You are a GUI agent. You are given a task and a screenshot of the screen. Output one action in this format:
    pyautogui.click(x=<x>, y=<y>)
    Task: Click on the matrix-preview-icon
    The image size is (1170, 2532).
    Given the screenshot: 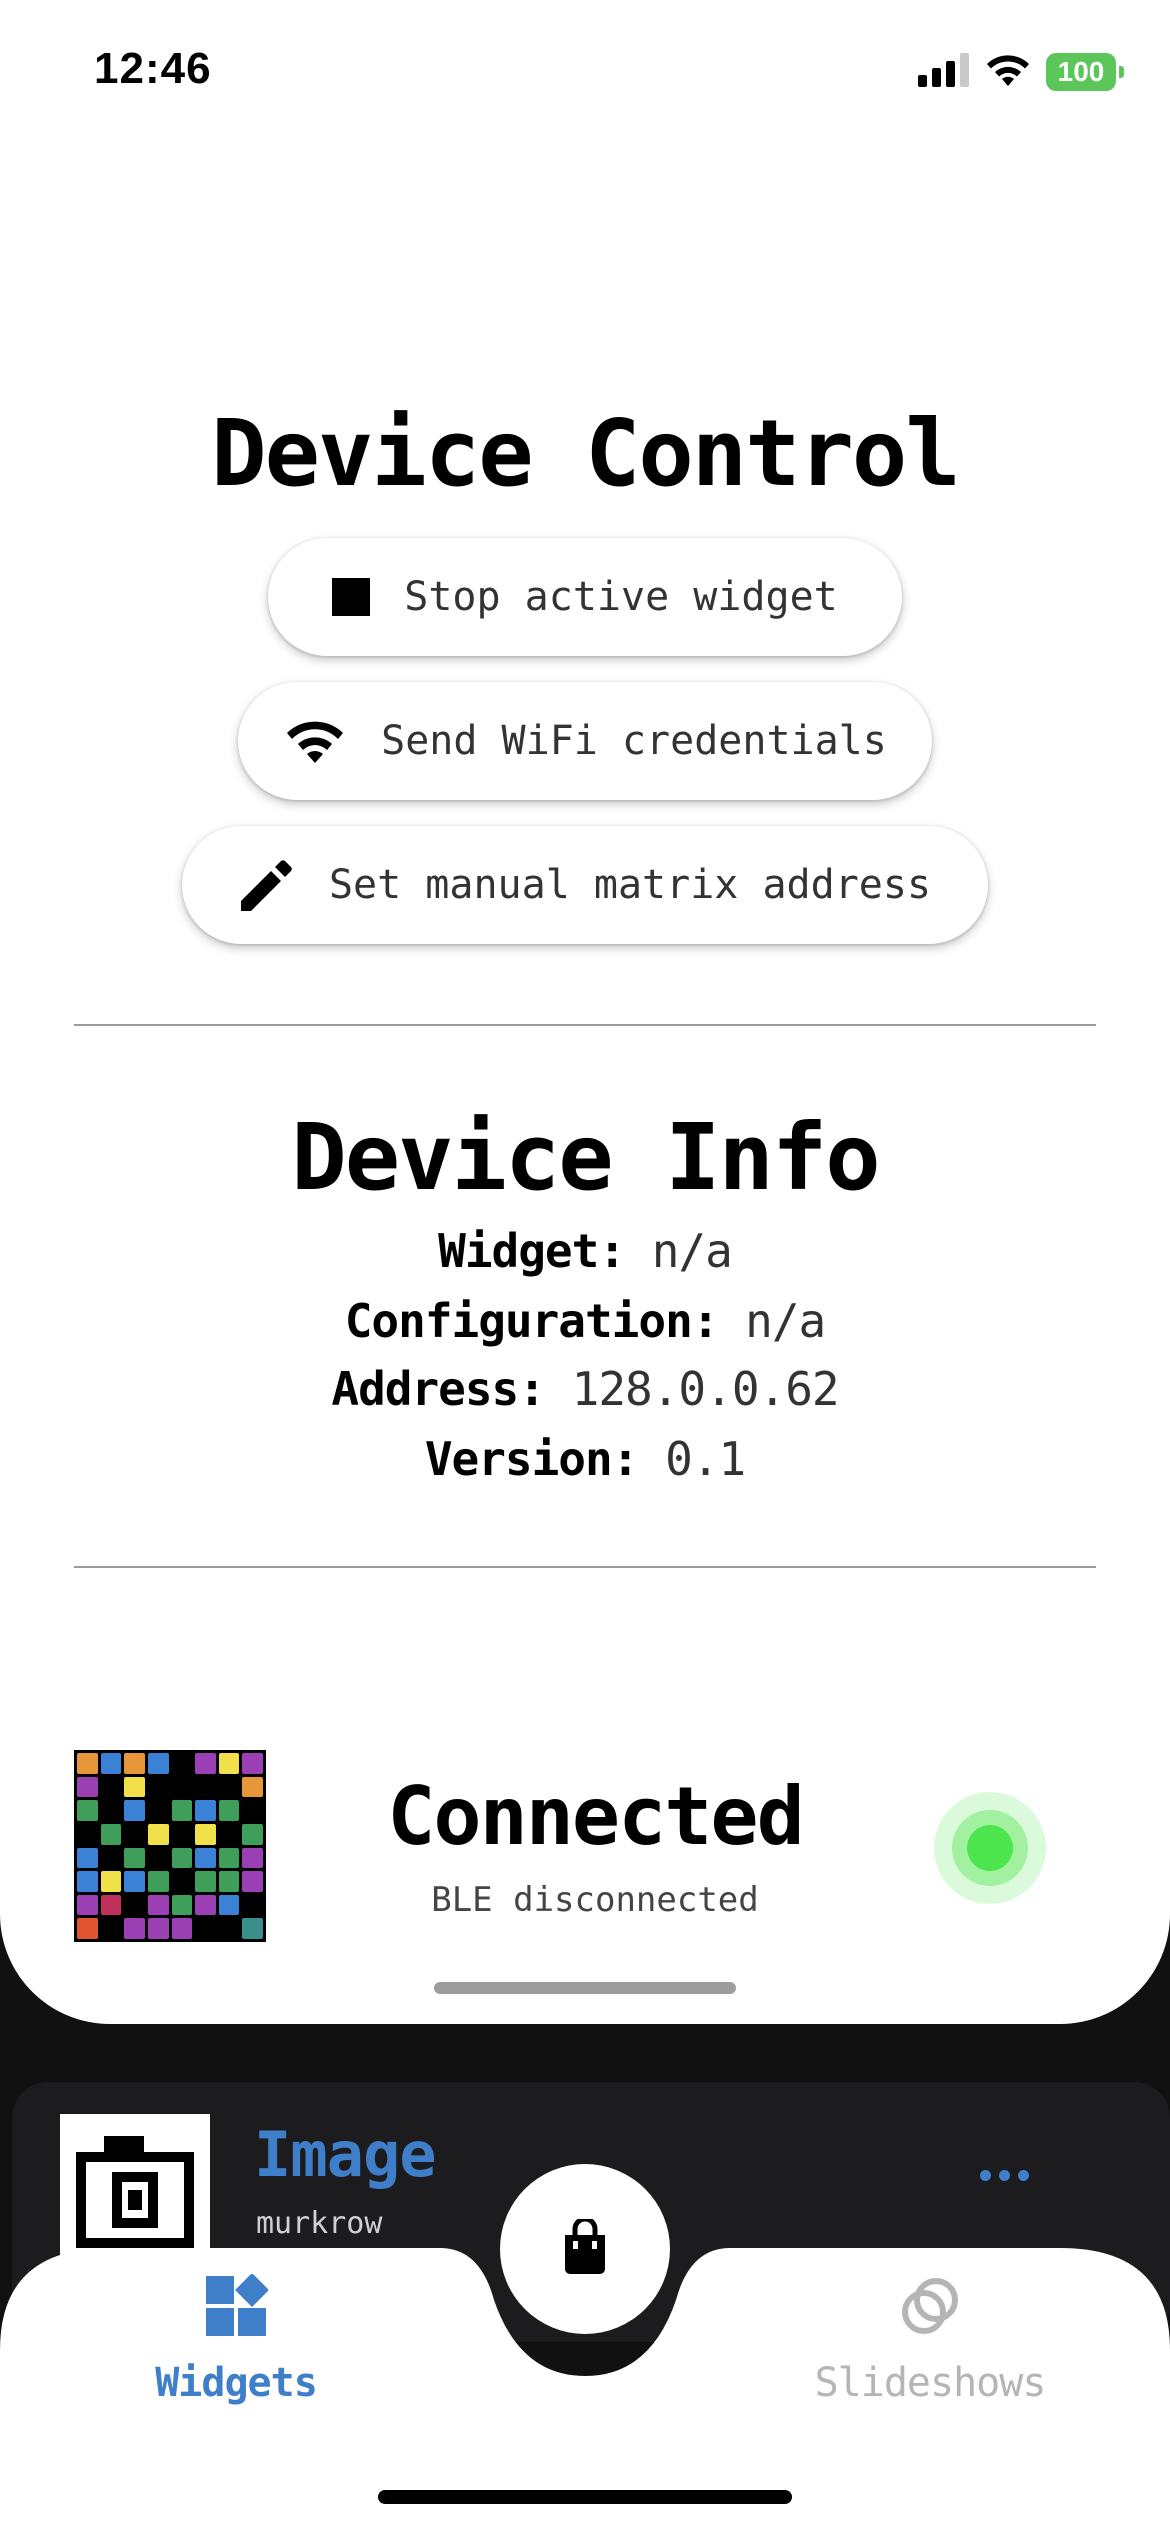 What is the action you would take?
    pyautogui.click(x=170, y=1846)
    